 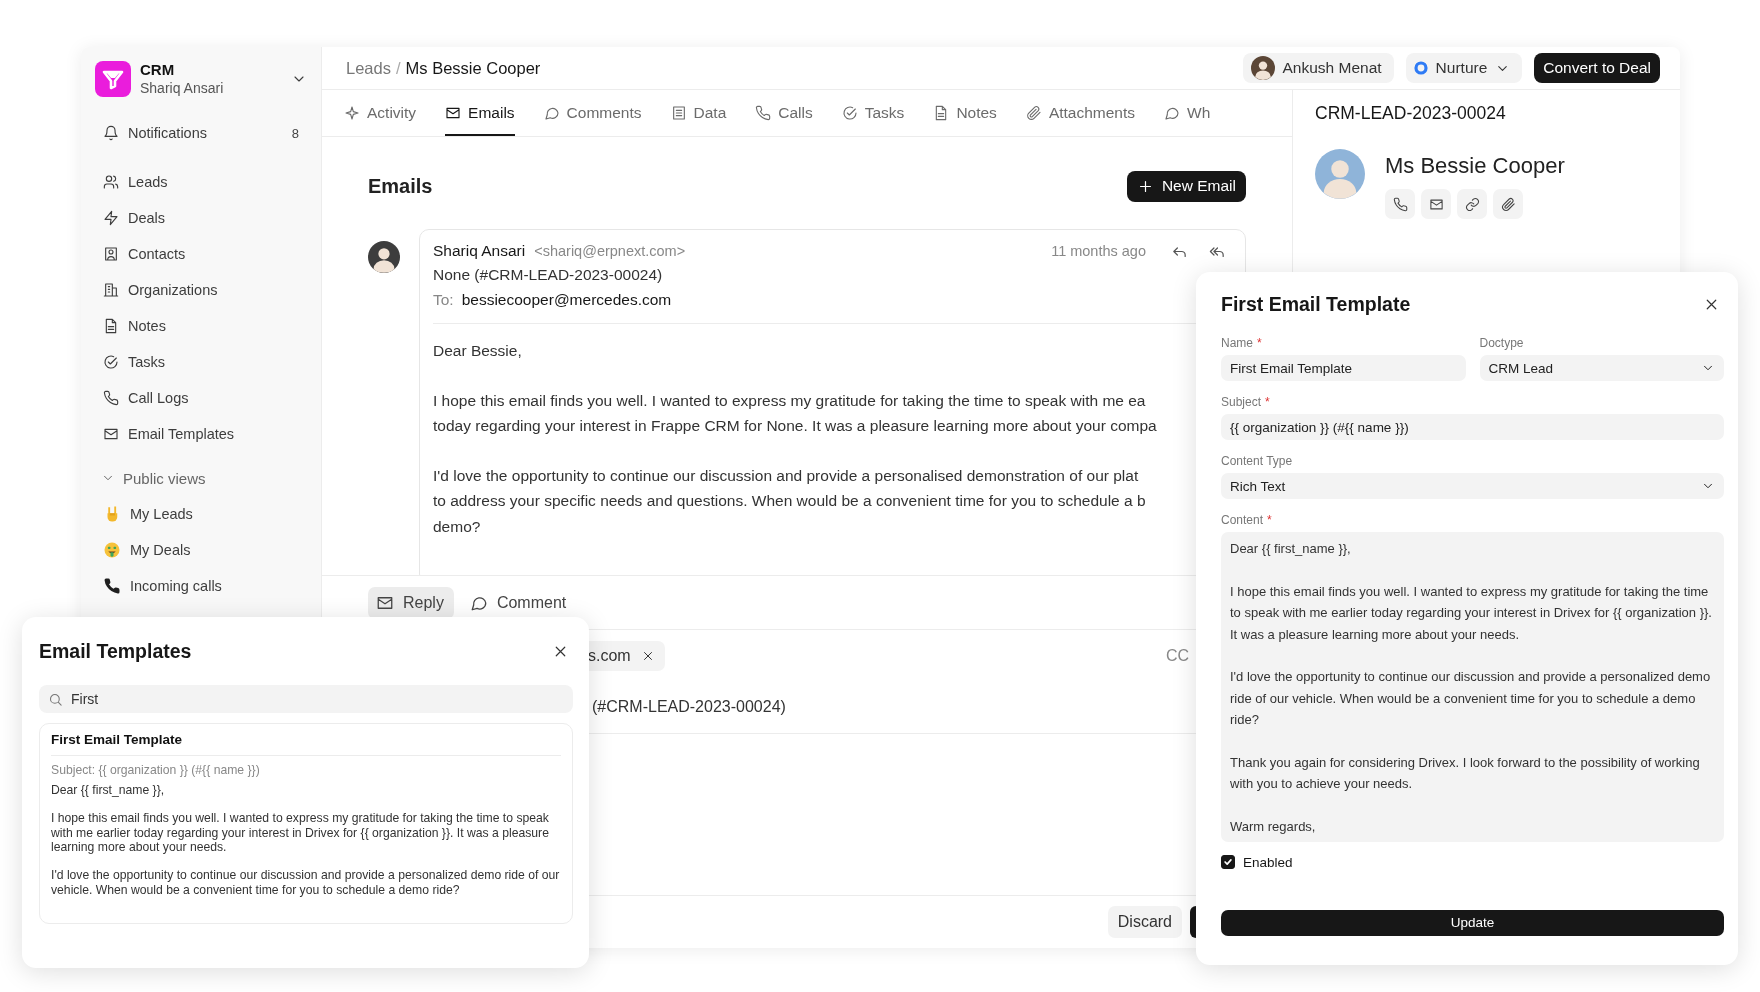 I want to click on list-icon, so click(x=678, y=113).